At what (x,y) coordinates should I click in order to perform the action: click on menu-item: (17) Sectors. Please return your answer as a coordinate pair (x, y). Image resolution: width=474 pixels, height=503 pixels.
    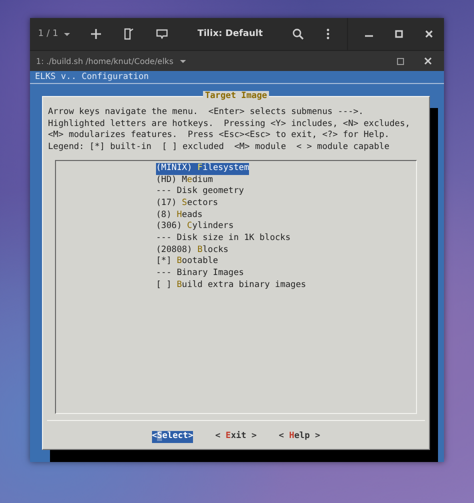
    Looking at the image, I should click on (187, 204).